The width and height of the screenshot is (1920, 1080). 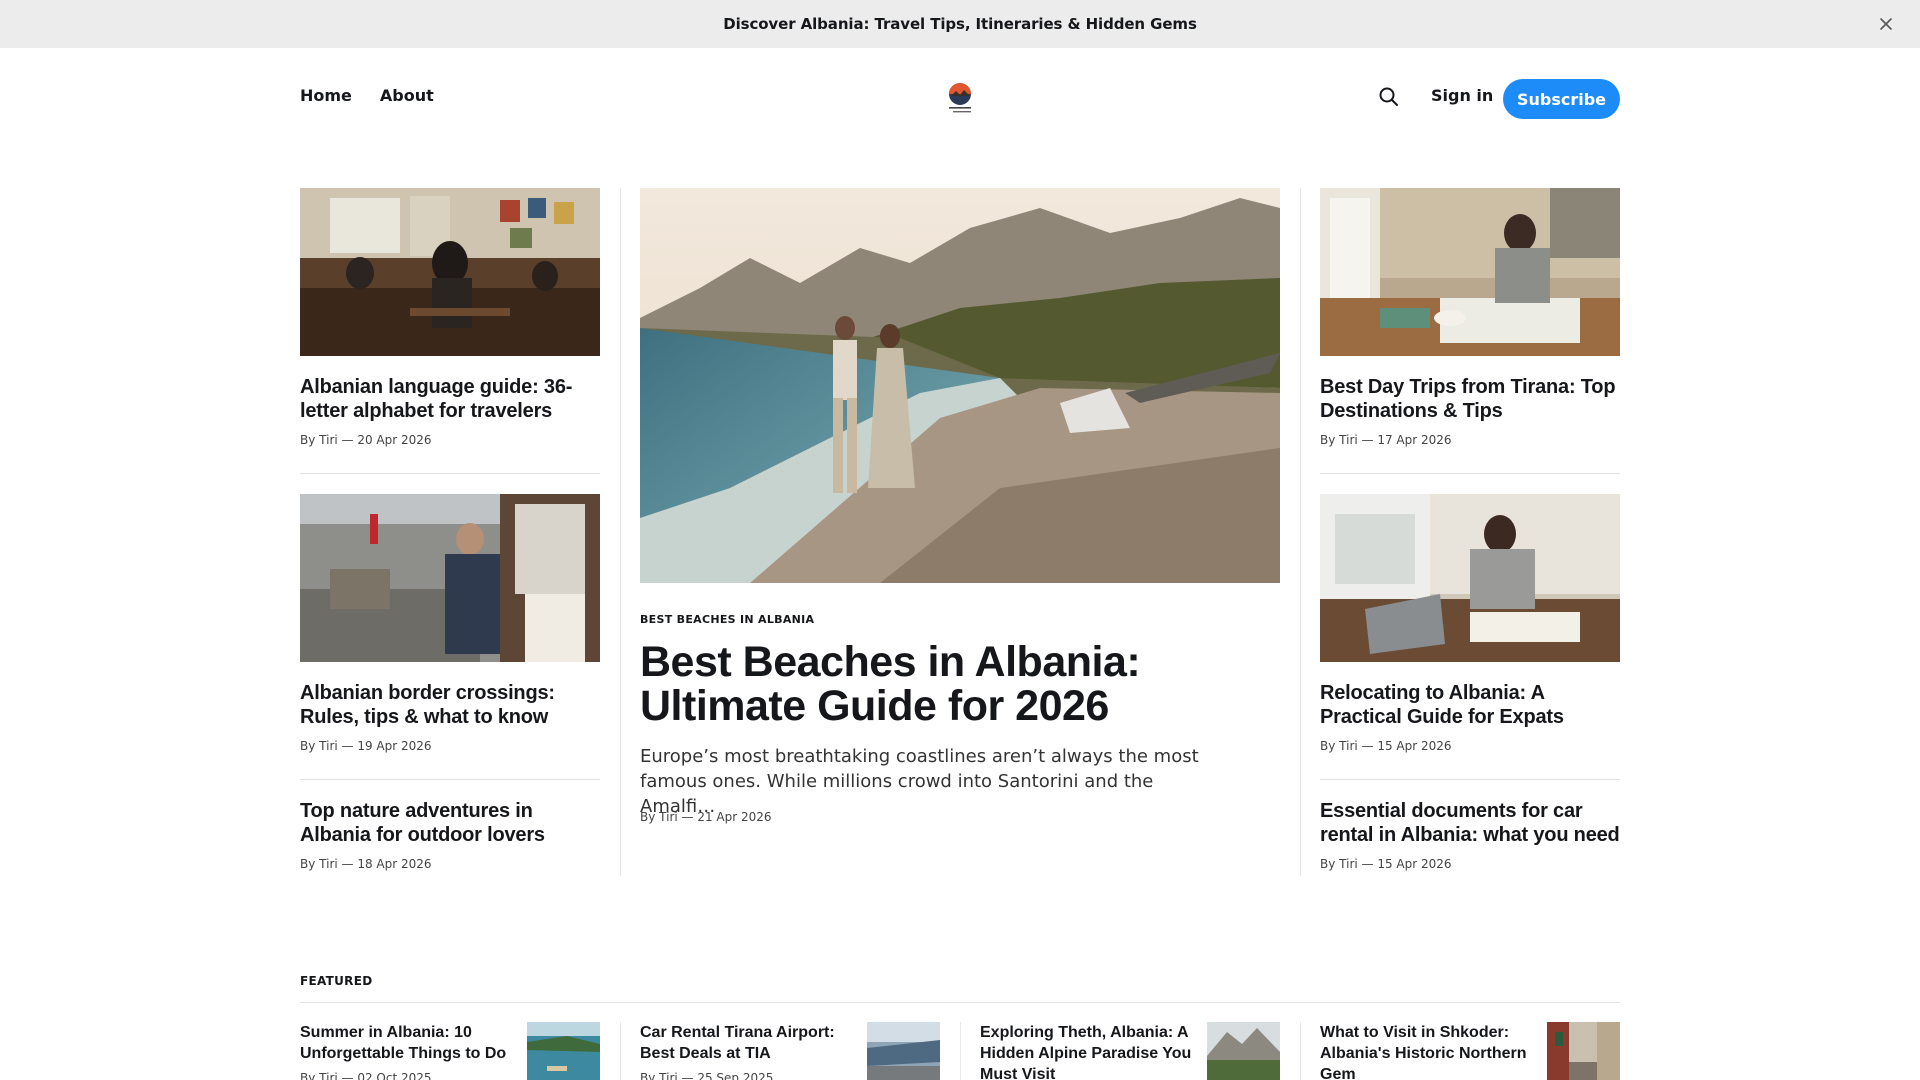 I want to click on article-meta: By Tiri — 17 Apr 2026, so click(x=1386, y=440).